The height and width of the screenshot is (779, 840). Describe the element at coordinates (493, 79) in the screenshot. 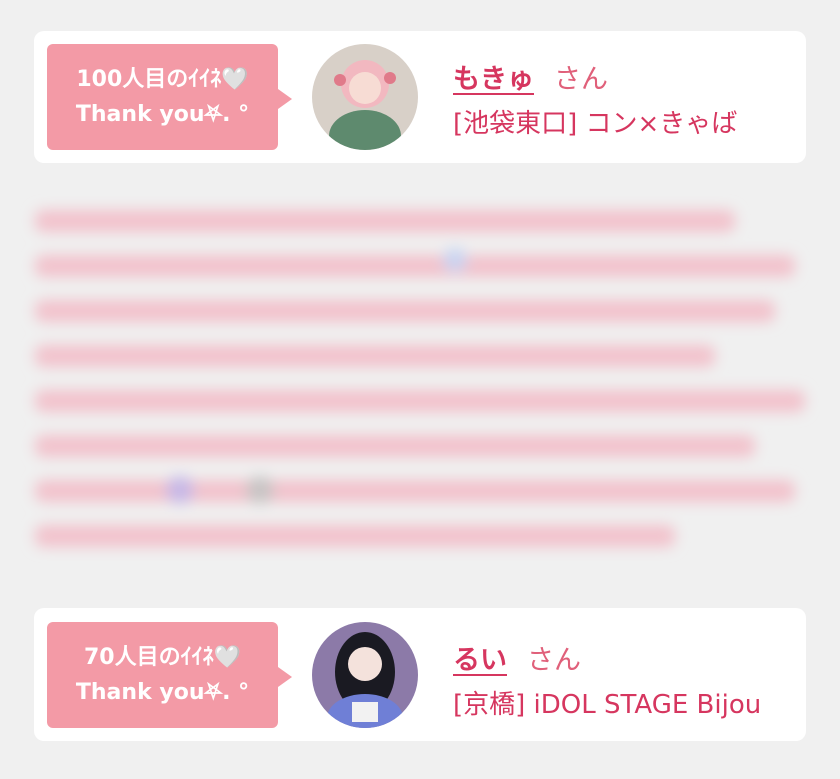

I see `user-name-link: もきゅ` at that location.